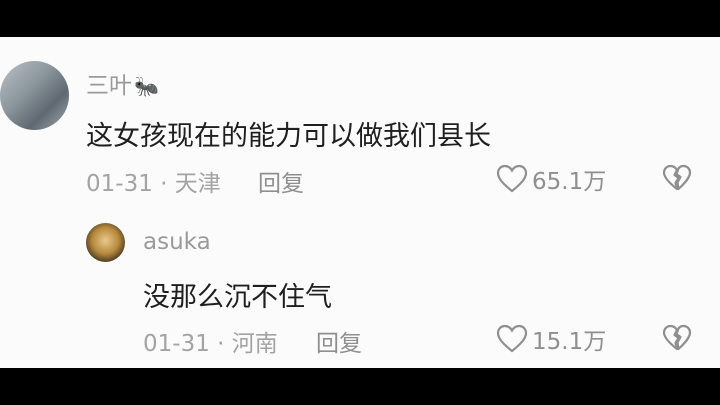 Image resolution: width=720 pixels, height=405 pixels. Describe the element at coordinates (569, 342) in the screenshot. I see `like-count: 15.1万` at that location.